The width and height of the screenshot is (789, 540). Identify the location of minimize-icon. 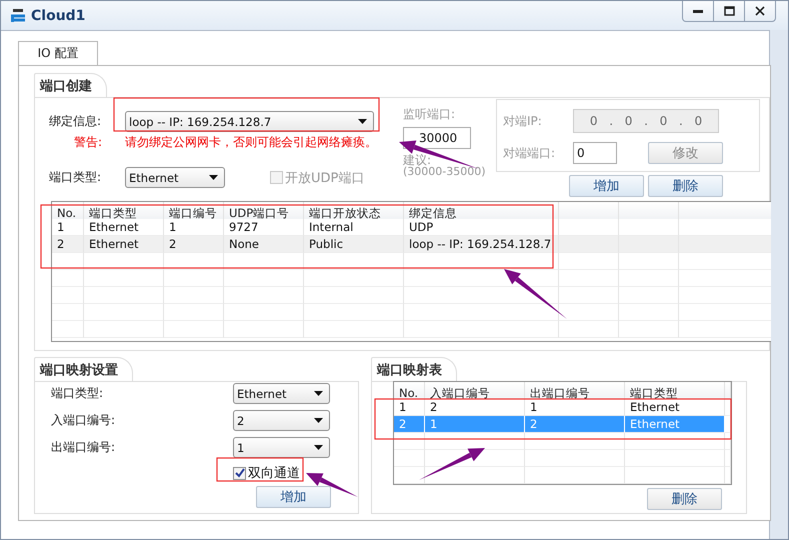
(698, 11).